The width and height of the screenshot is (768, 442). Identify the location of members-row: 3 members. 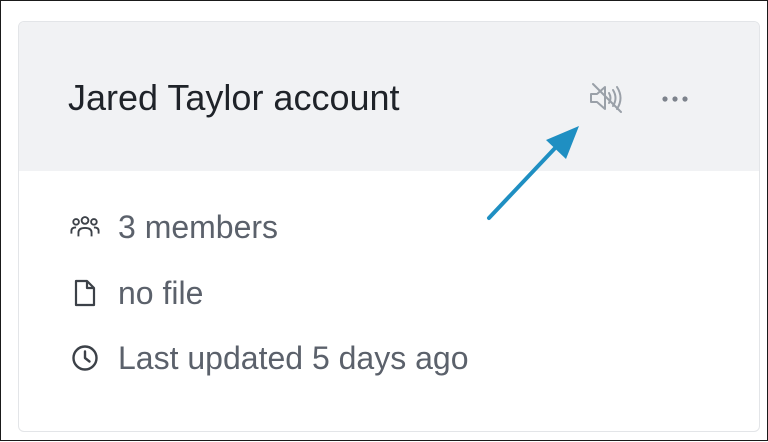
(174, 227).